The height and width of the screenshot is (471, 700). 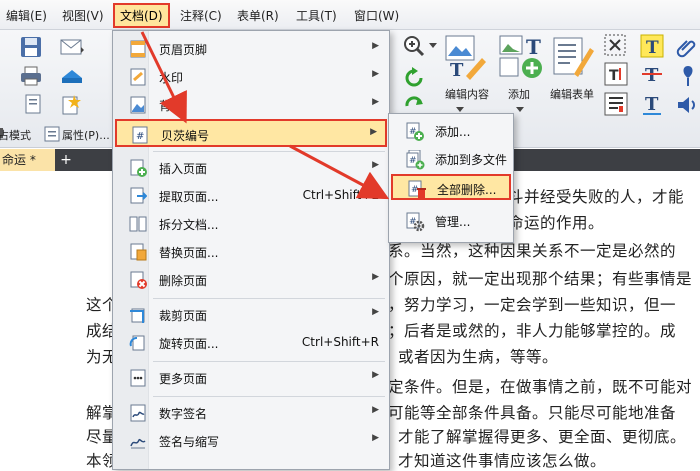 What do you see at coordinates (687, 47) in the screenshot?
I see `attachment-icon` at bounding box center [687, 47].